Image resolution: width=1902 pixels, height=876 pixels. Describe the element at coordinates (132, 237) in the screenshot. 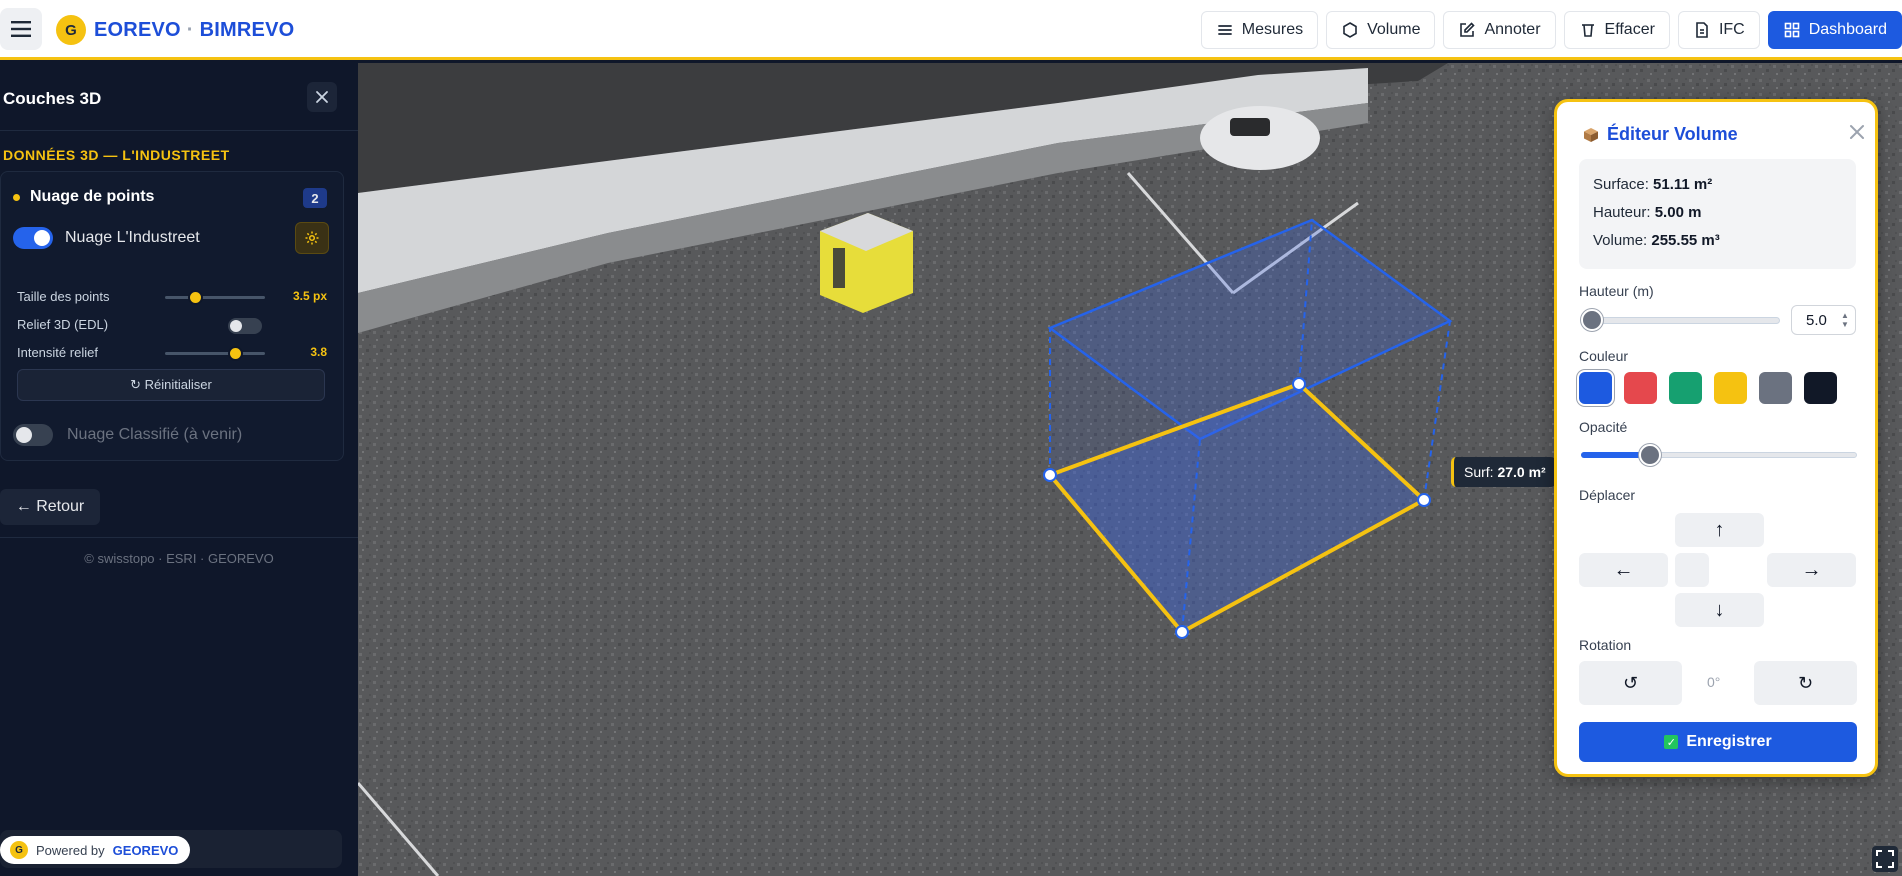

I see `layer-industreet-label: Nuage L'Industreet` at that location.